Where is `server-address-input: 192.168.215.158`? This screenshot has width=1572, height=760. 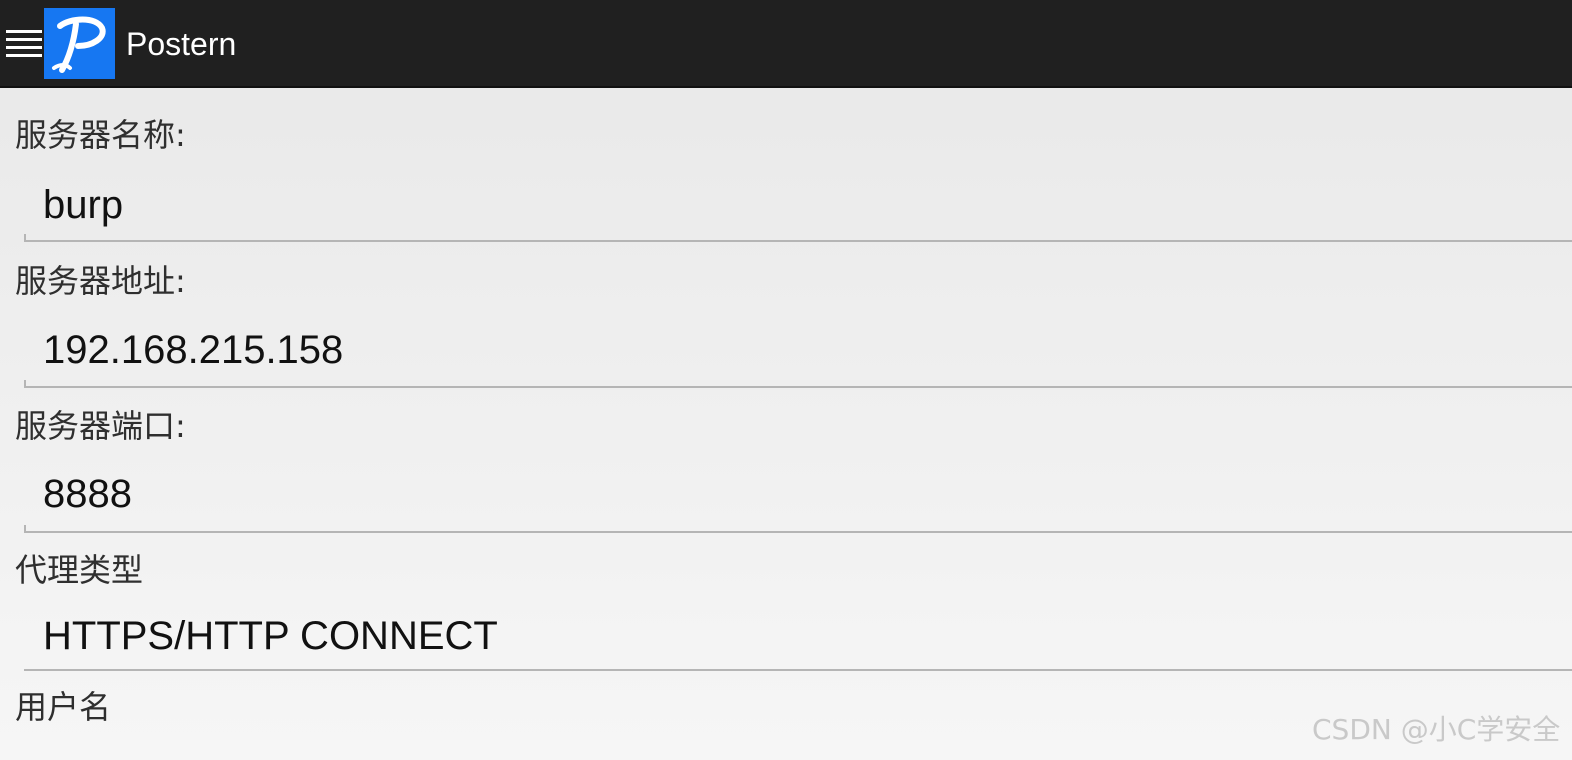 server-address-input: 192.168.215.158 is located at coordinates (193, 350).